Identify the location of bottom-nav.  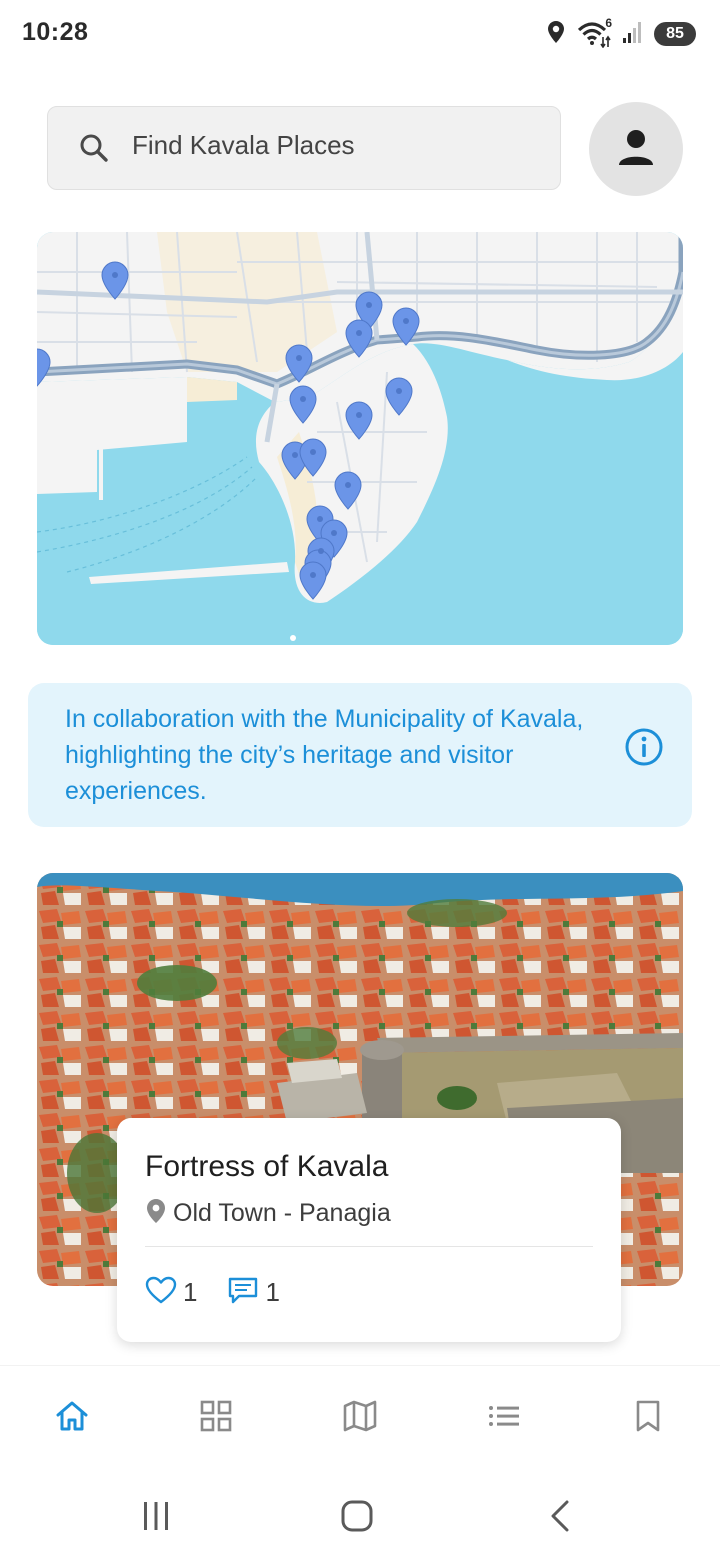
(360, 1417).